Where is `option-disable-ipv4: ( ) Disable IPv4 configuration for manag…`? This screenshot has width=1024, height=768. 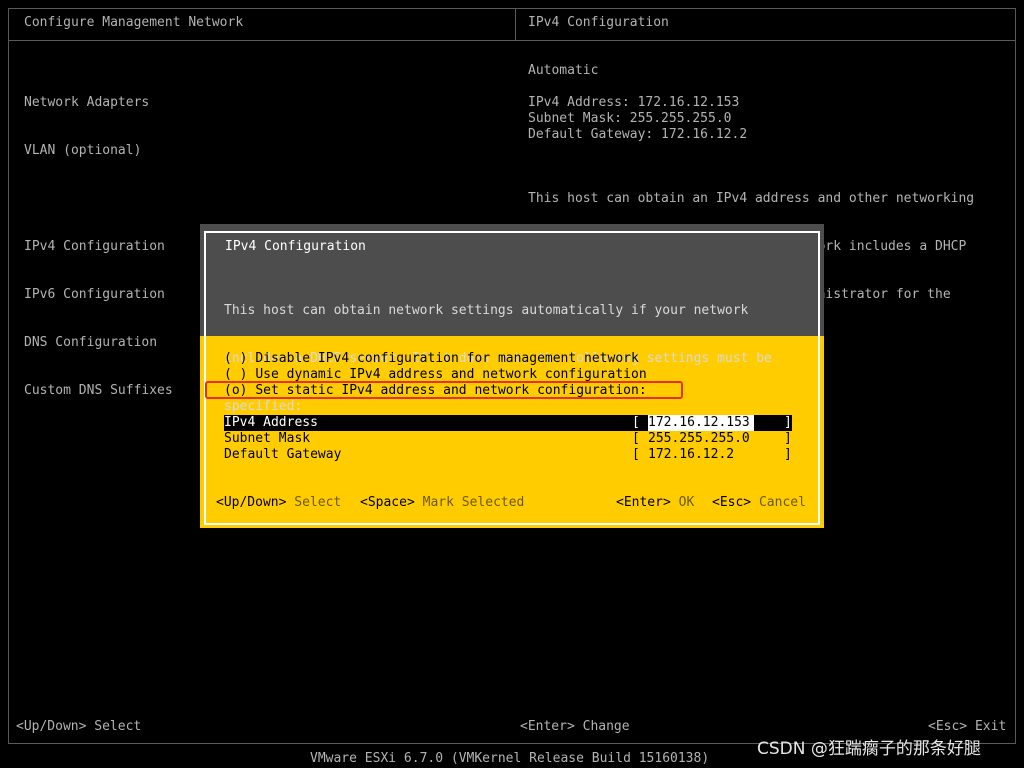 option-disable-ipv4: ( ) Disable IPv4 configuration for manag… is located at coordinates (431, 359).